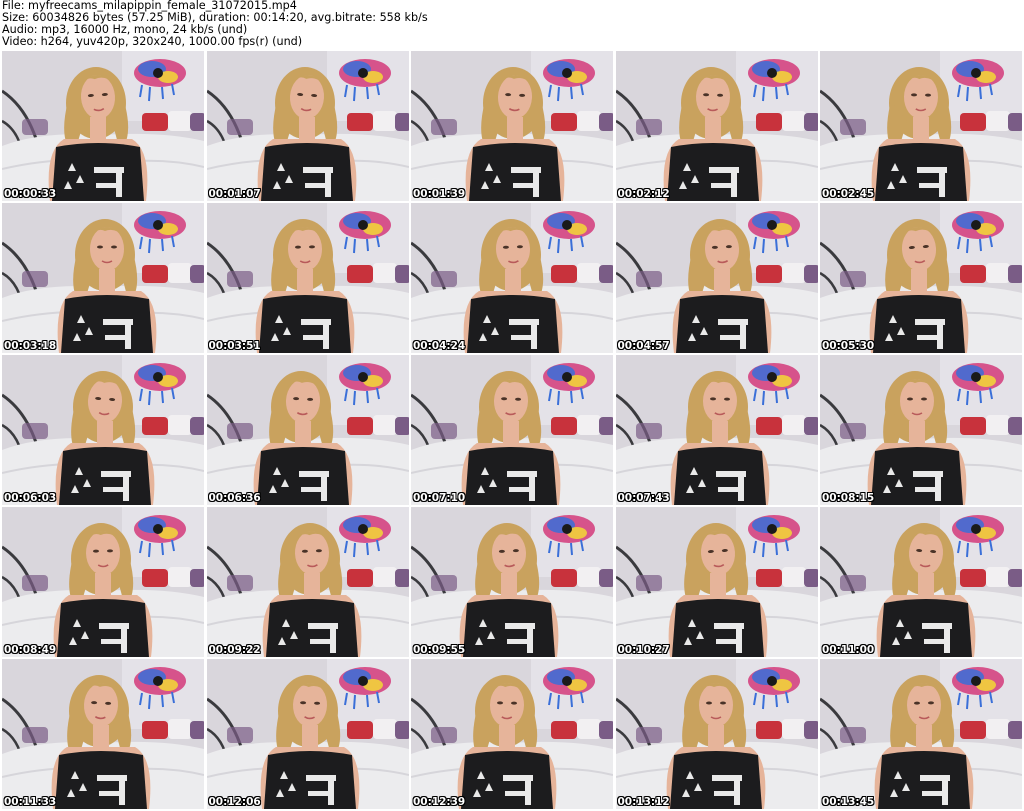 This screenshot has width=1024, height=811. I want to click on video-thumbnail: 00:04:57, so click(716, 278).